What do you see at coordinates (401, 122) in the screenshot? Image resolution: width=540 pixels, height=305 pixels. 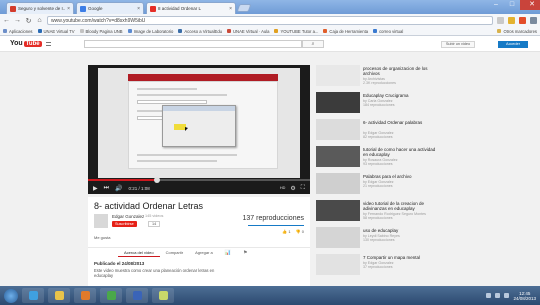 I see `related-title: 6- actividad Ordenar palabras` at bounding box center [401, 122].